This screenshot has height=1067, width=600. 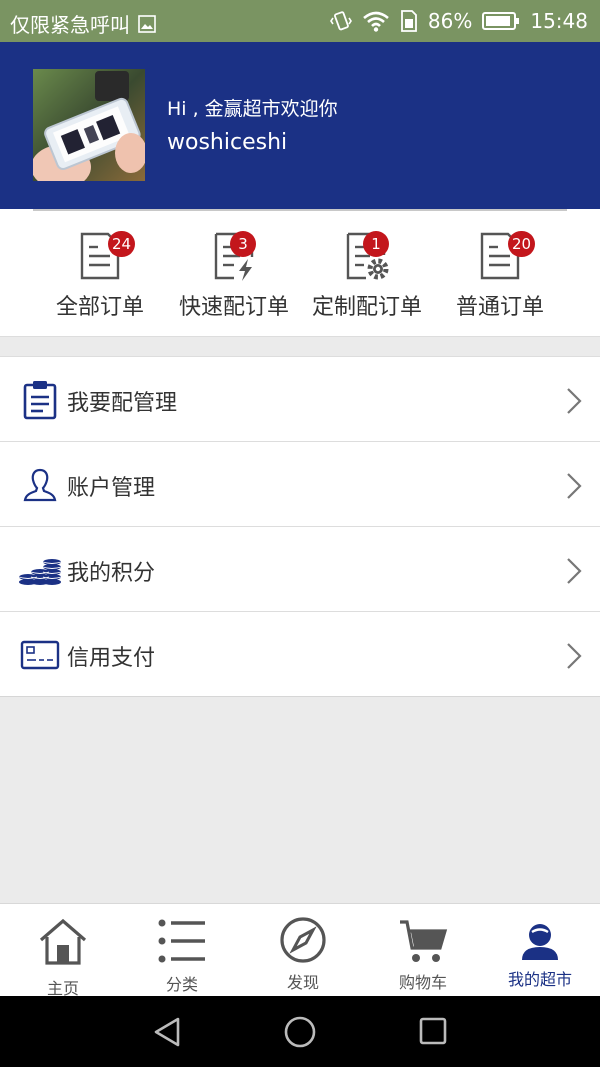 What do you see at coordinates (300, 654) in the screenshot?
I see `menu-item-credit-payment: 信用支付` at bounding box center [300, 654].